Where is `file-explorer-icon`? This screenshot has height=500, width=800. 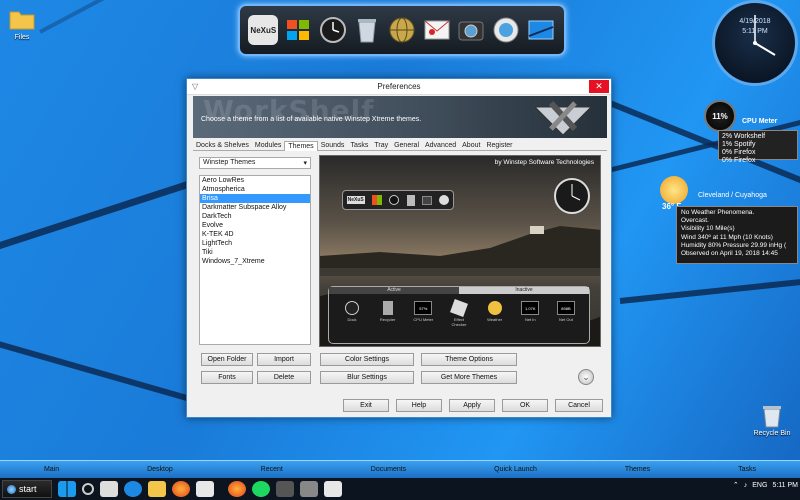 file-explorer-icon is located at coordinates (157, 489).